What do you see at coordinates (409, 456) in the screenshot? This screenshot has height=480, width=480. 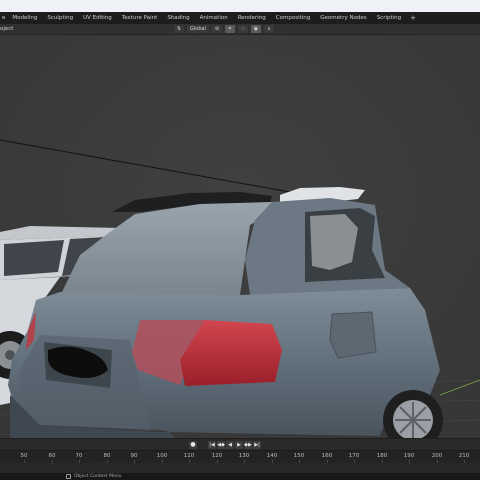 I see `frame-label: 190` at bounding box center [409, 456].